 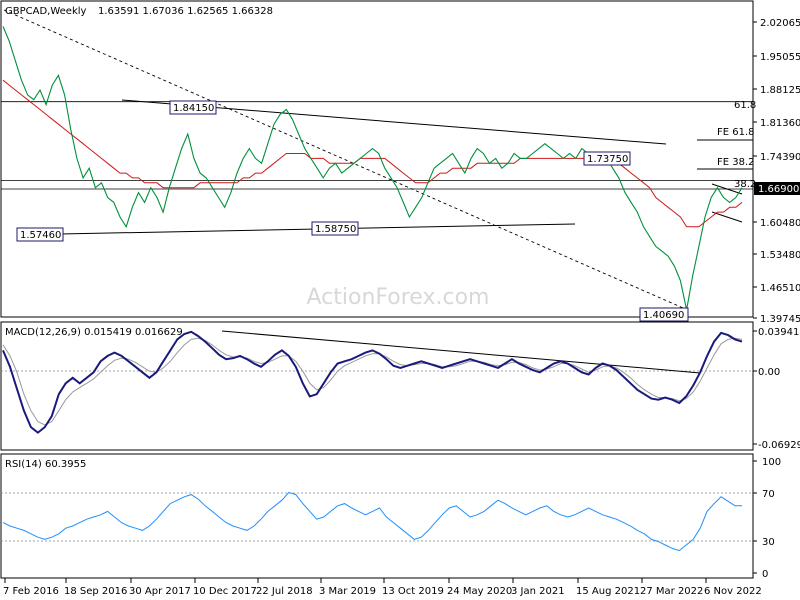 I want to click on fe-38-2-label: FE 38.2, so click(x=736, y=162).